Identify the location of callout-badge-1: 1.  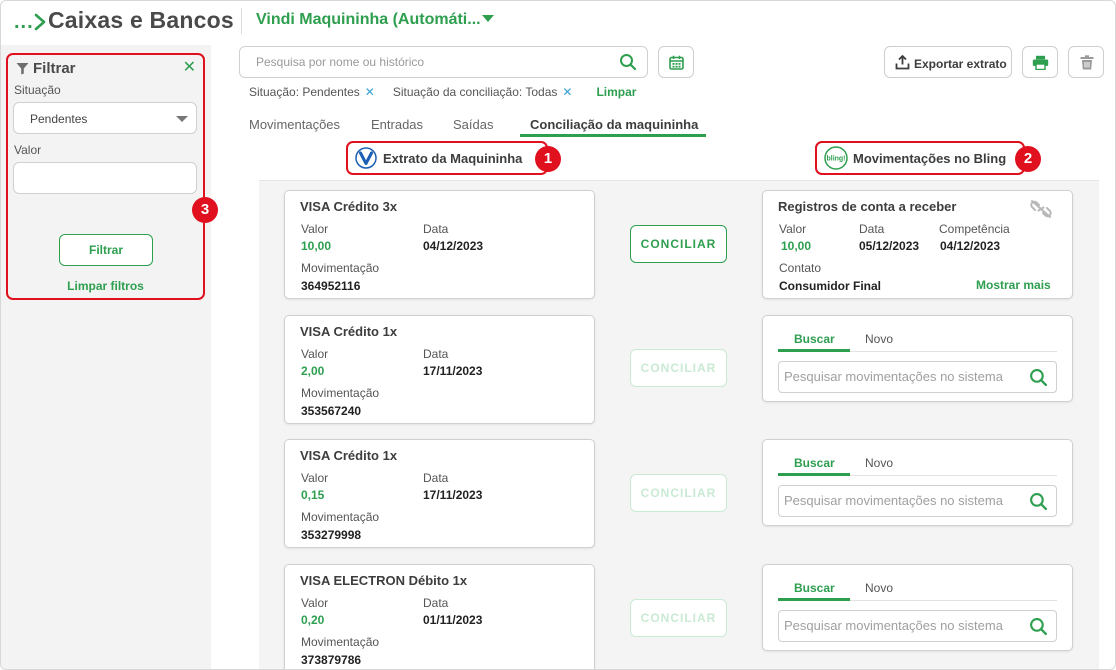
(548, 159).